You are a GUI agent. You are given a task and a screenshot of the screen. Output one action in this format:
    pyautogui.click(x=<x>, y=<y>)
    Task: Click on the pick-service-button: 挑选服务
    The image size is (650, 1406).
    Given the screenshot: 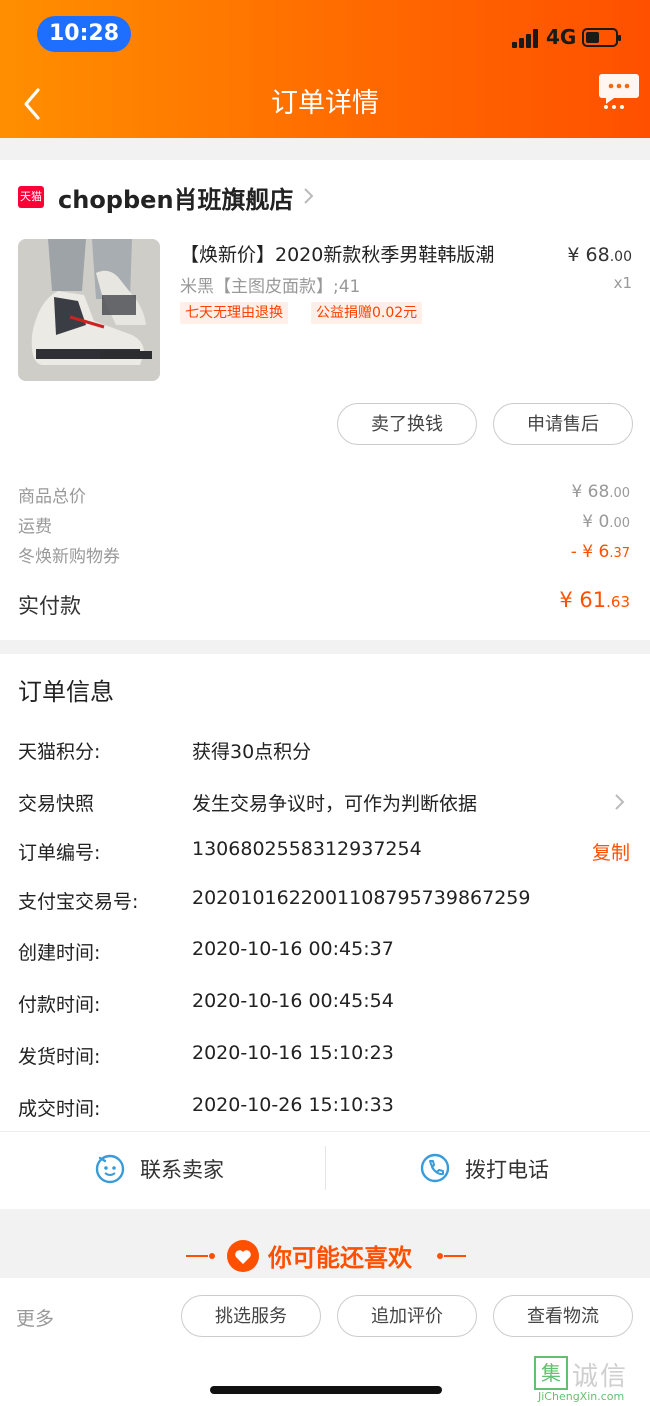 What is the action you would take?
    pyautogui.click(x=251, y=1316)
    